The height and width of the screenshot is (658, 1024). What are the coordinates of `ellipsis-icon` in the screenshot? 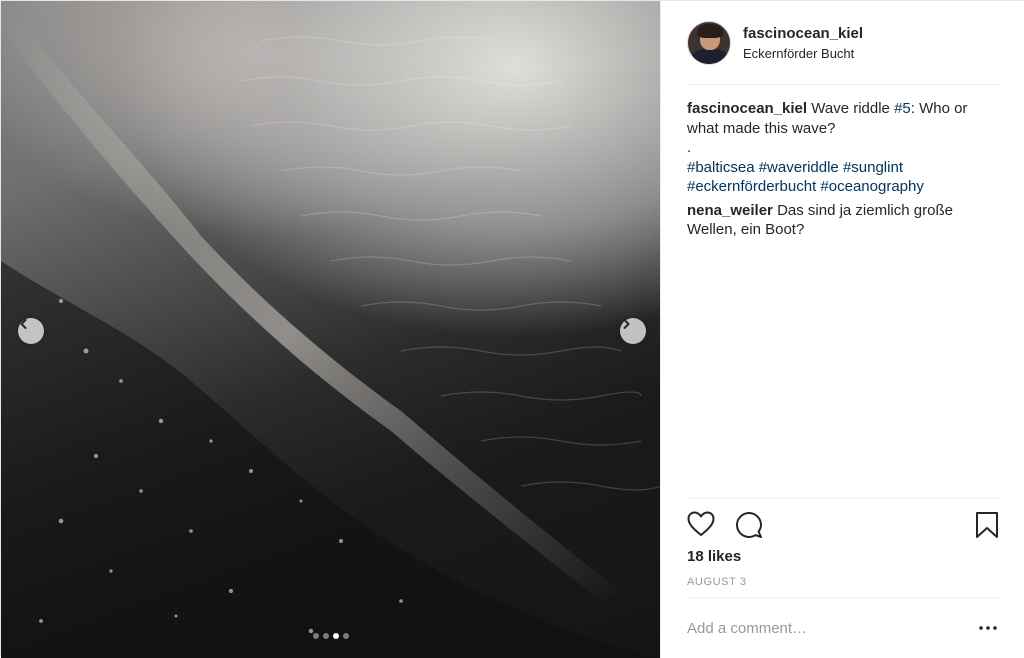 It's located at (988, 628).